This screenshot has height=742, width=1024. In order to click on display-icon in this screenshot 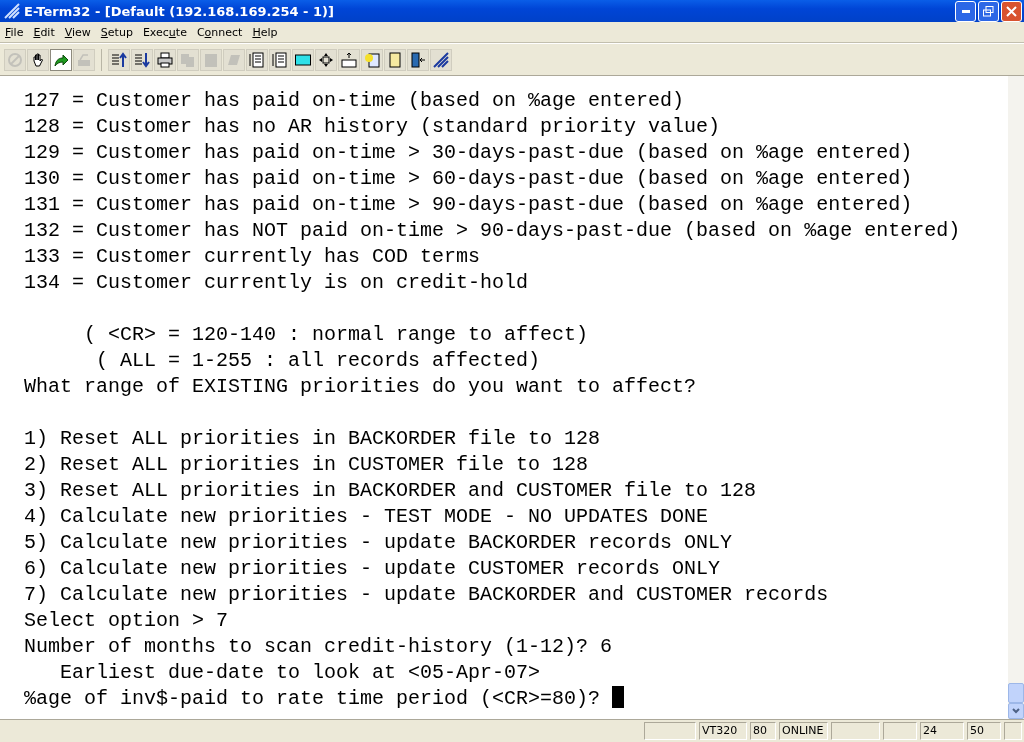, I will do `click(303, 60)`.